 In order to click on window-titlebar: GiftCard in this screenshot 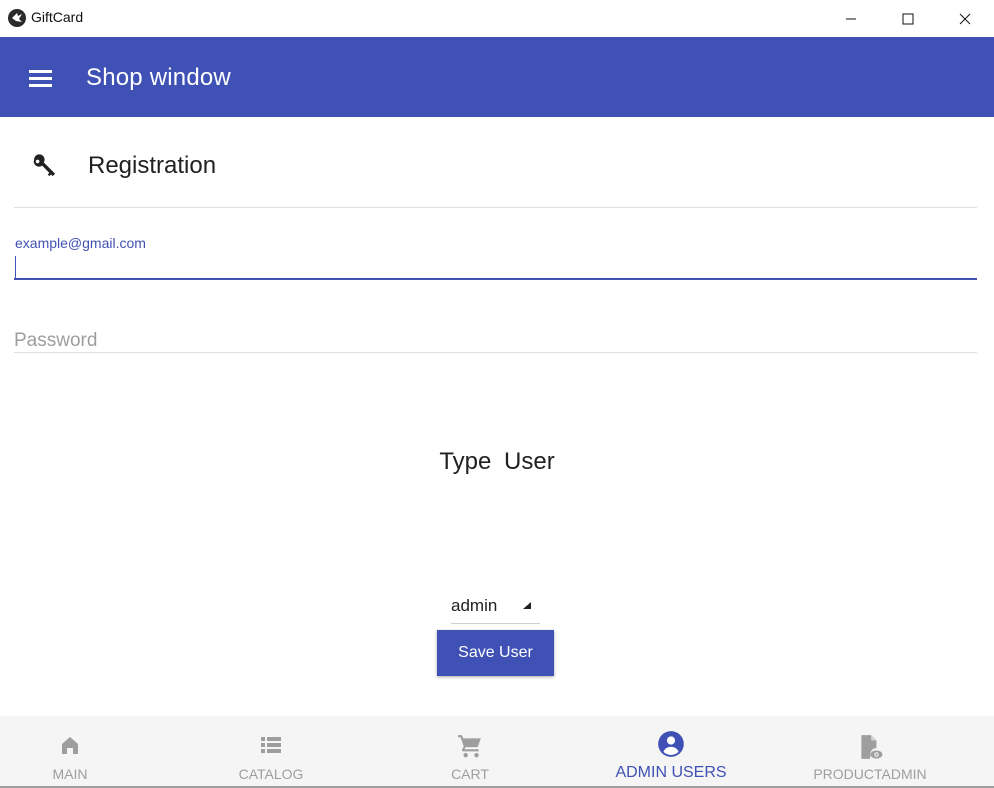, I will do `click(497, 18)`.